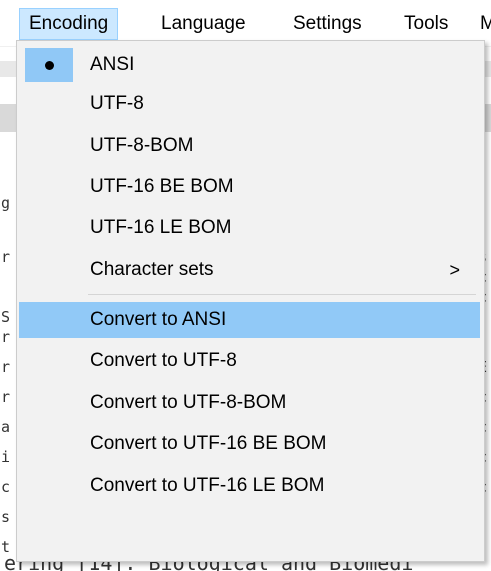 The height and width of the screenshot is (571, 491). I want to click on menu-item-label: UTF-16 LE BOM, so click(161, 227).